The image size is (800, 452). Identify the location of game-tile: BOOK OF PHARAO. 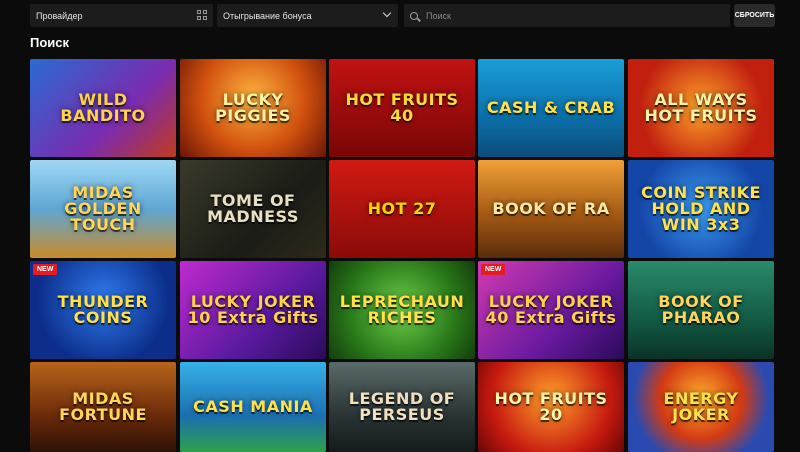
(701, 310).